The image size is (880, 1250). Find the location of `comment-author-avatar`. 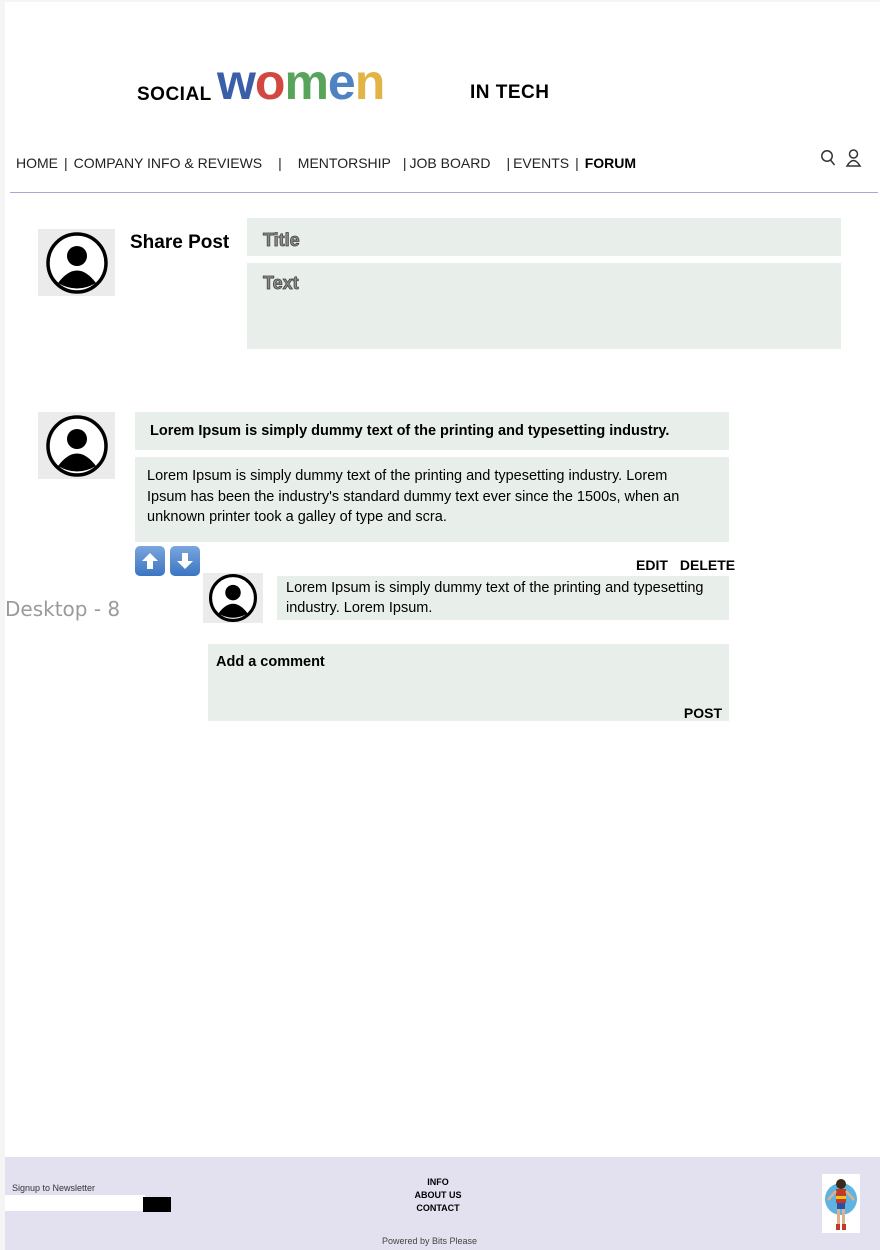

comment-author-avatar is located at coordinates (233, 598).